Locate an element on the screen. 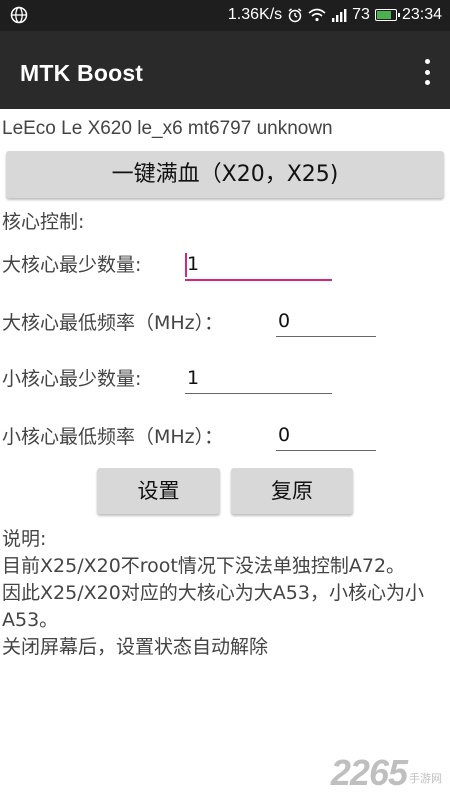  small-core-min-count-input is located at coordinates (258, 379).